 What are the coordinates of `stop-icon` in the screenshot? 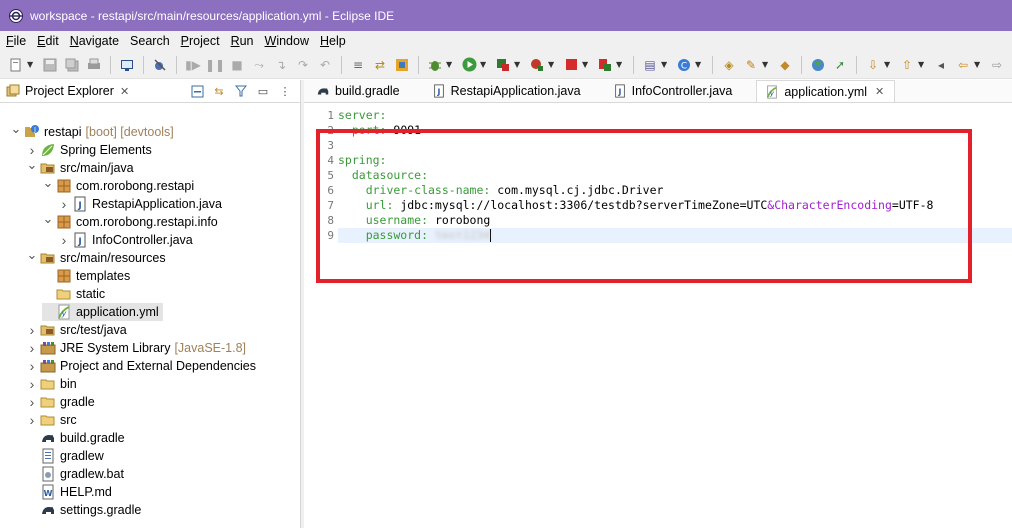 It's located at (571, 65).